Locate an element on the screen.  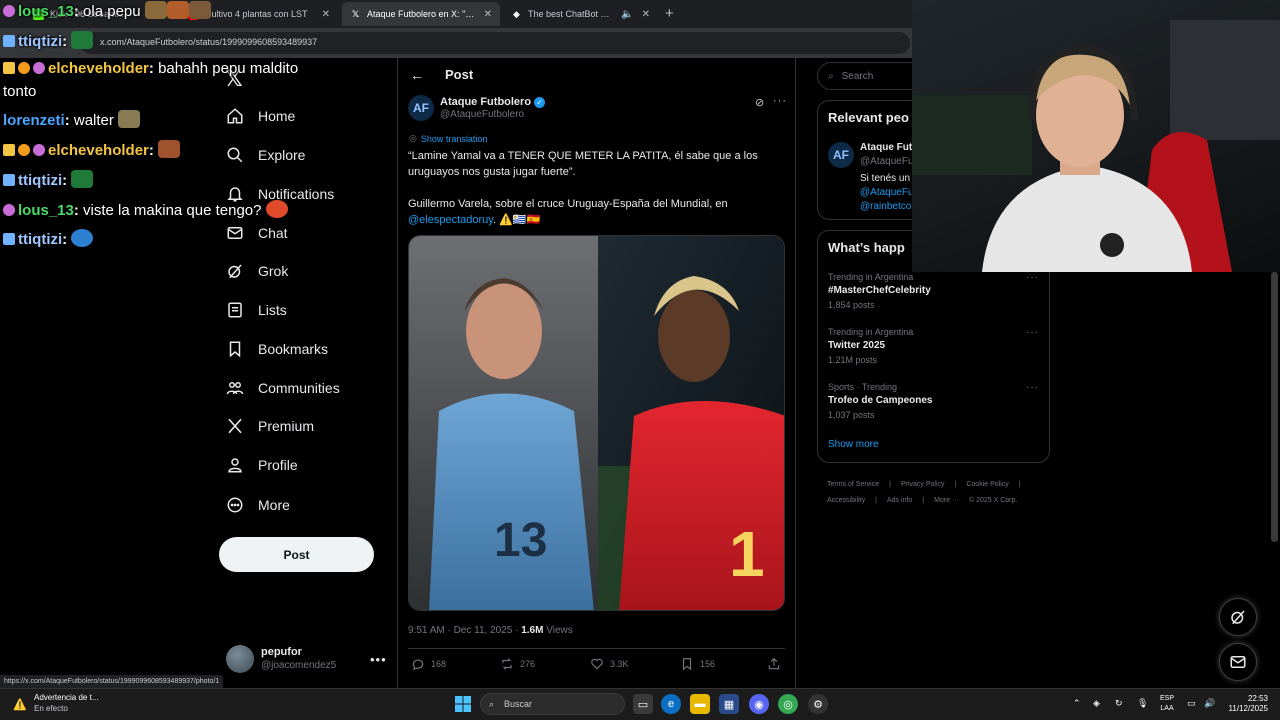
search-placeholder: Search is located at coordinates (857, 76).